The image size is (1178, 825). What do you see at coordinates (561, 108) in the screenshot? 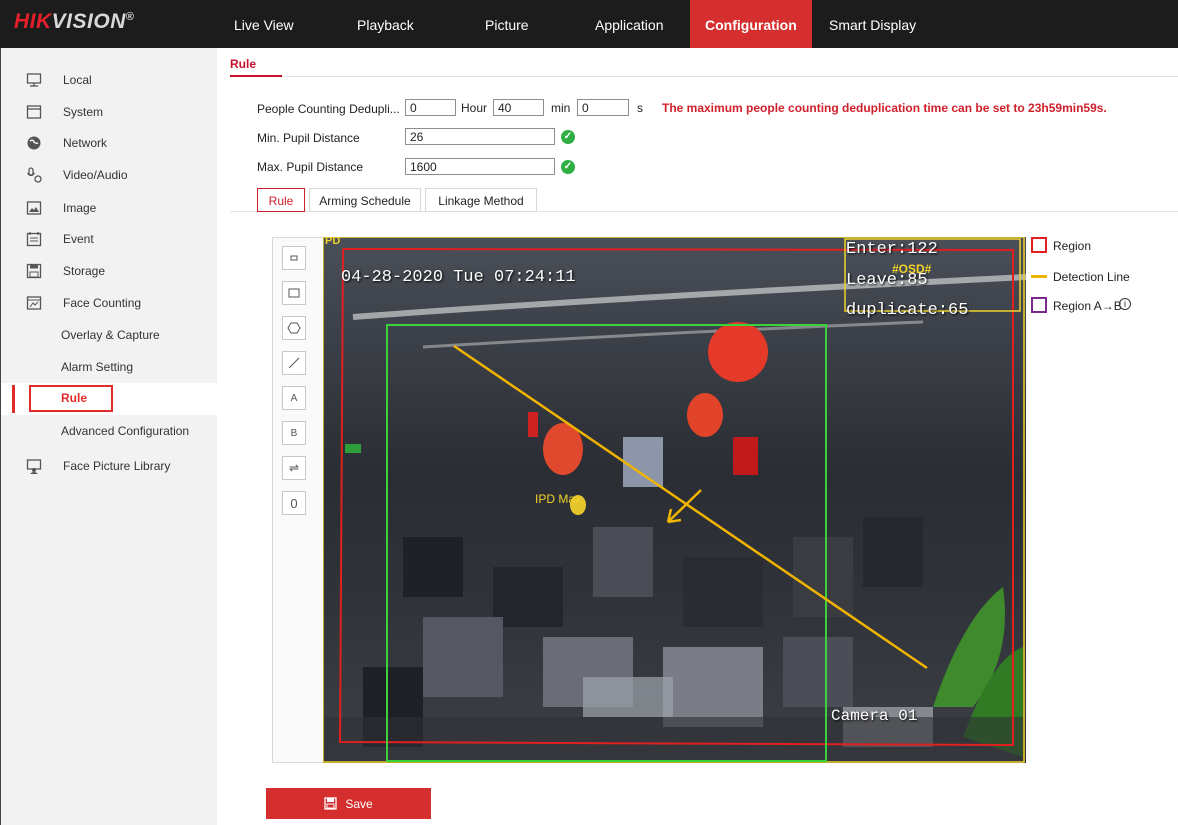
I see `min-unit: min` at bounding box center [561, 108].